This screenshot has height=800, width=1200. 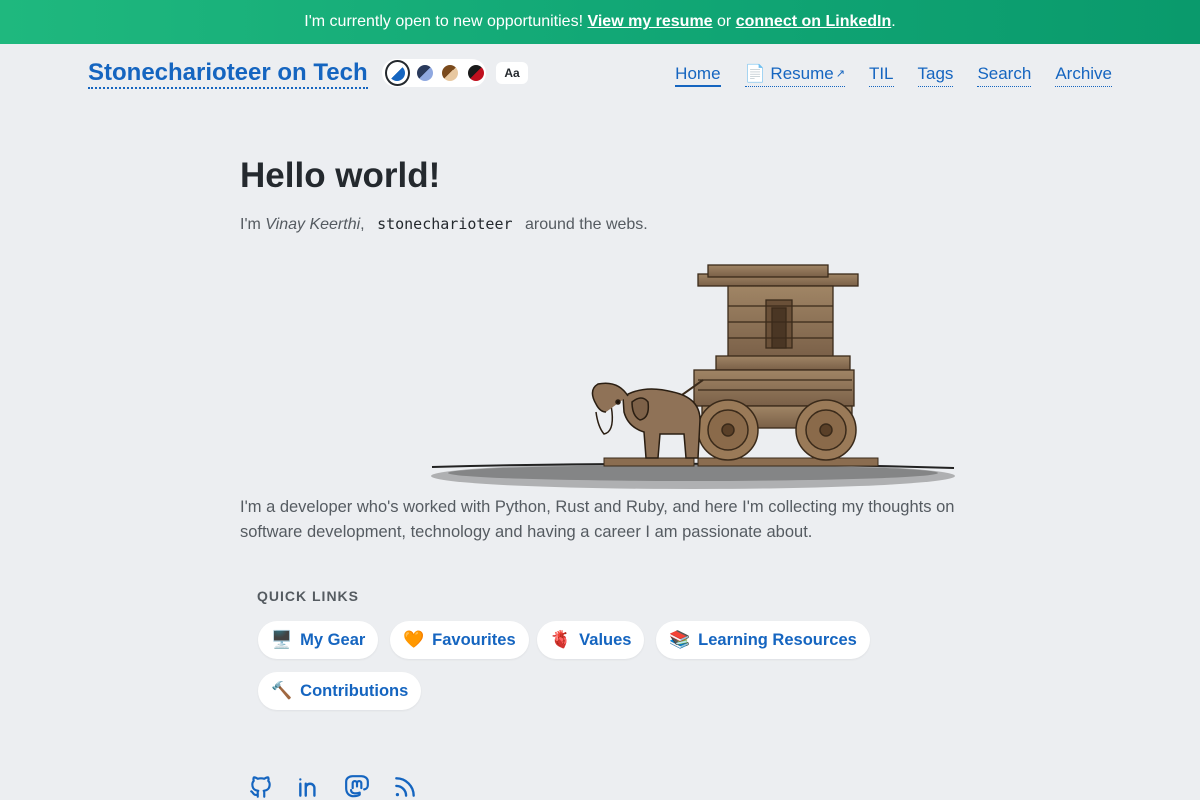 What do you see at coordinates (512, 73) in the screenshot?
I see `font-toggle-button: Aa` at bounding box center [512, 73].